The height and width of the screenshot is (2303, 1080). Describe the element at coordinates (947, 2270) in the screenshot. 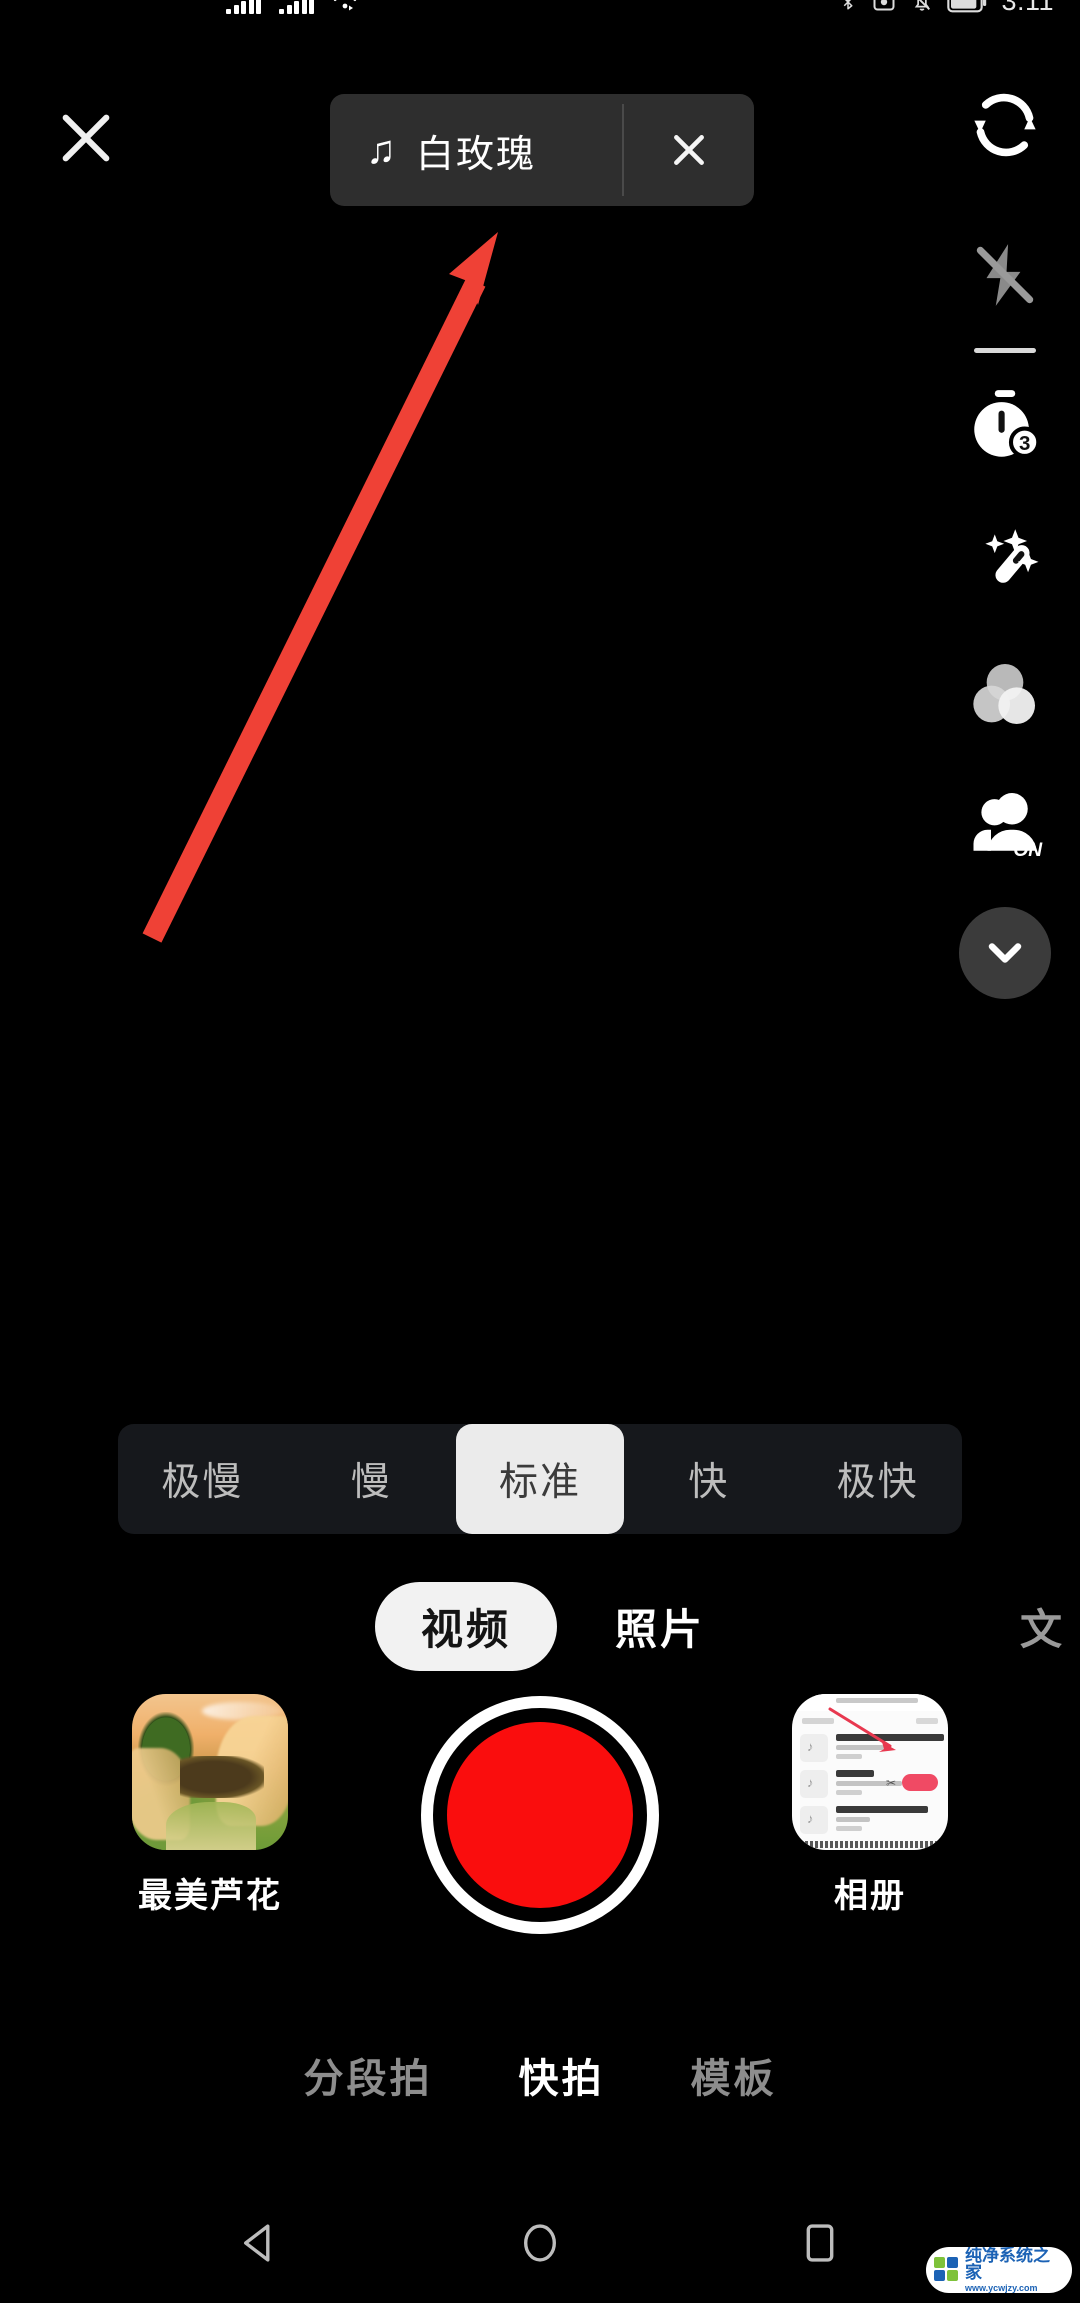

I see `watermark-logo-icon` at that location.